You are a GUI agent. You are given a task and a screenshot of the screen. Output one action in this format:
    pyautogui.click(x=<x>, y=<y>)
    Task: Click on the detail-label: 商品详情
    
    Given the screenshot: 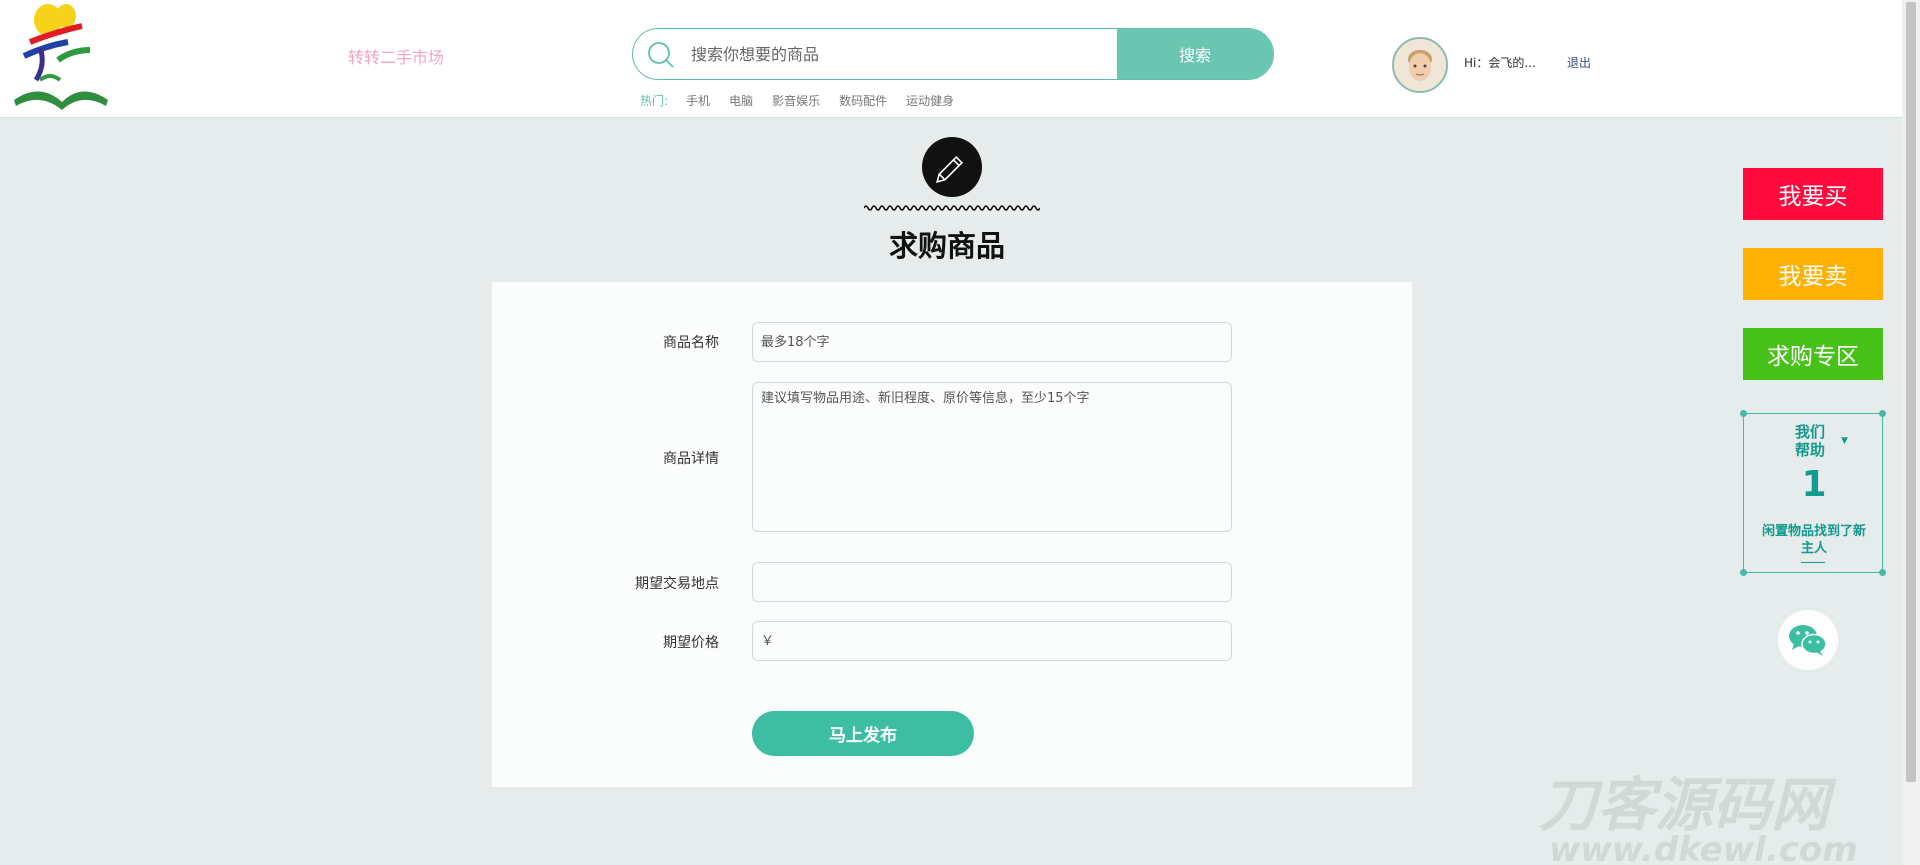 What is the action you would take?
    pyautogui.click(x=691, y=459)
    